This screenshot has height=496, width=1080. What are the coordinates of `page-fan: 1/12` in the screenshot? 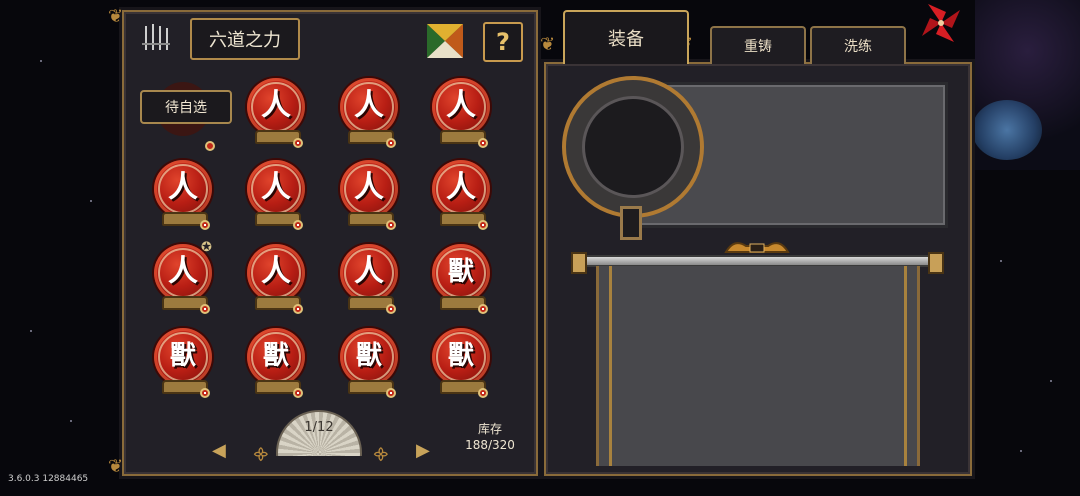 It's located at (319, 436).